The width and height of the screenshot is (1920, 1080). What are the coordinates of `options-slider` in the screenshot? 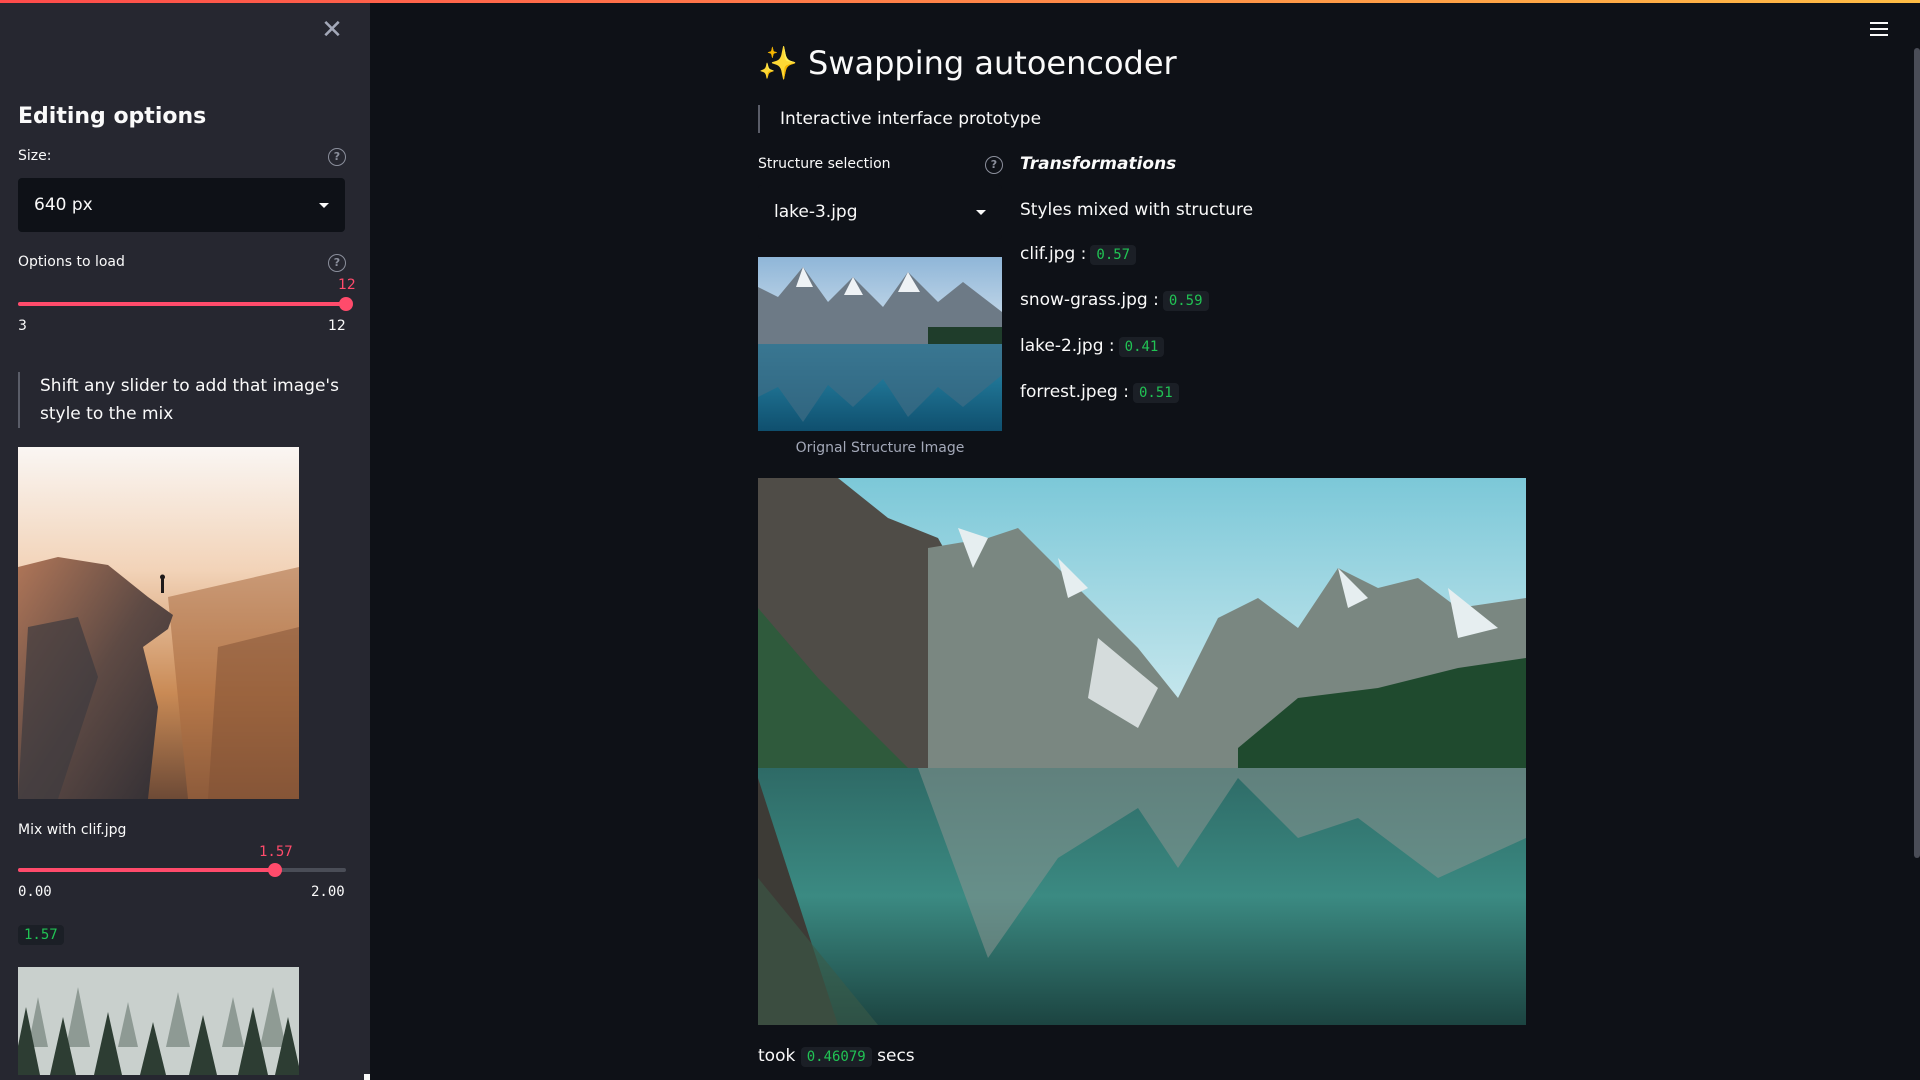 It's located at (185, 304).